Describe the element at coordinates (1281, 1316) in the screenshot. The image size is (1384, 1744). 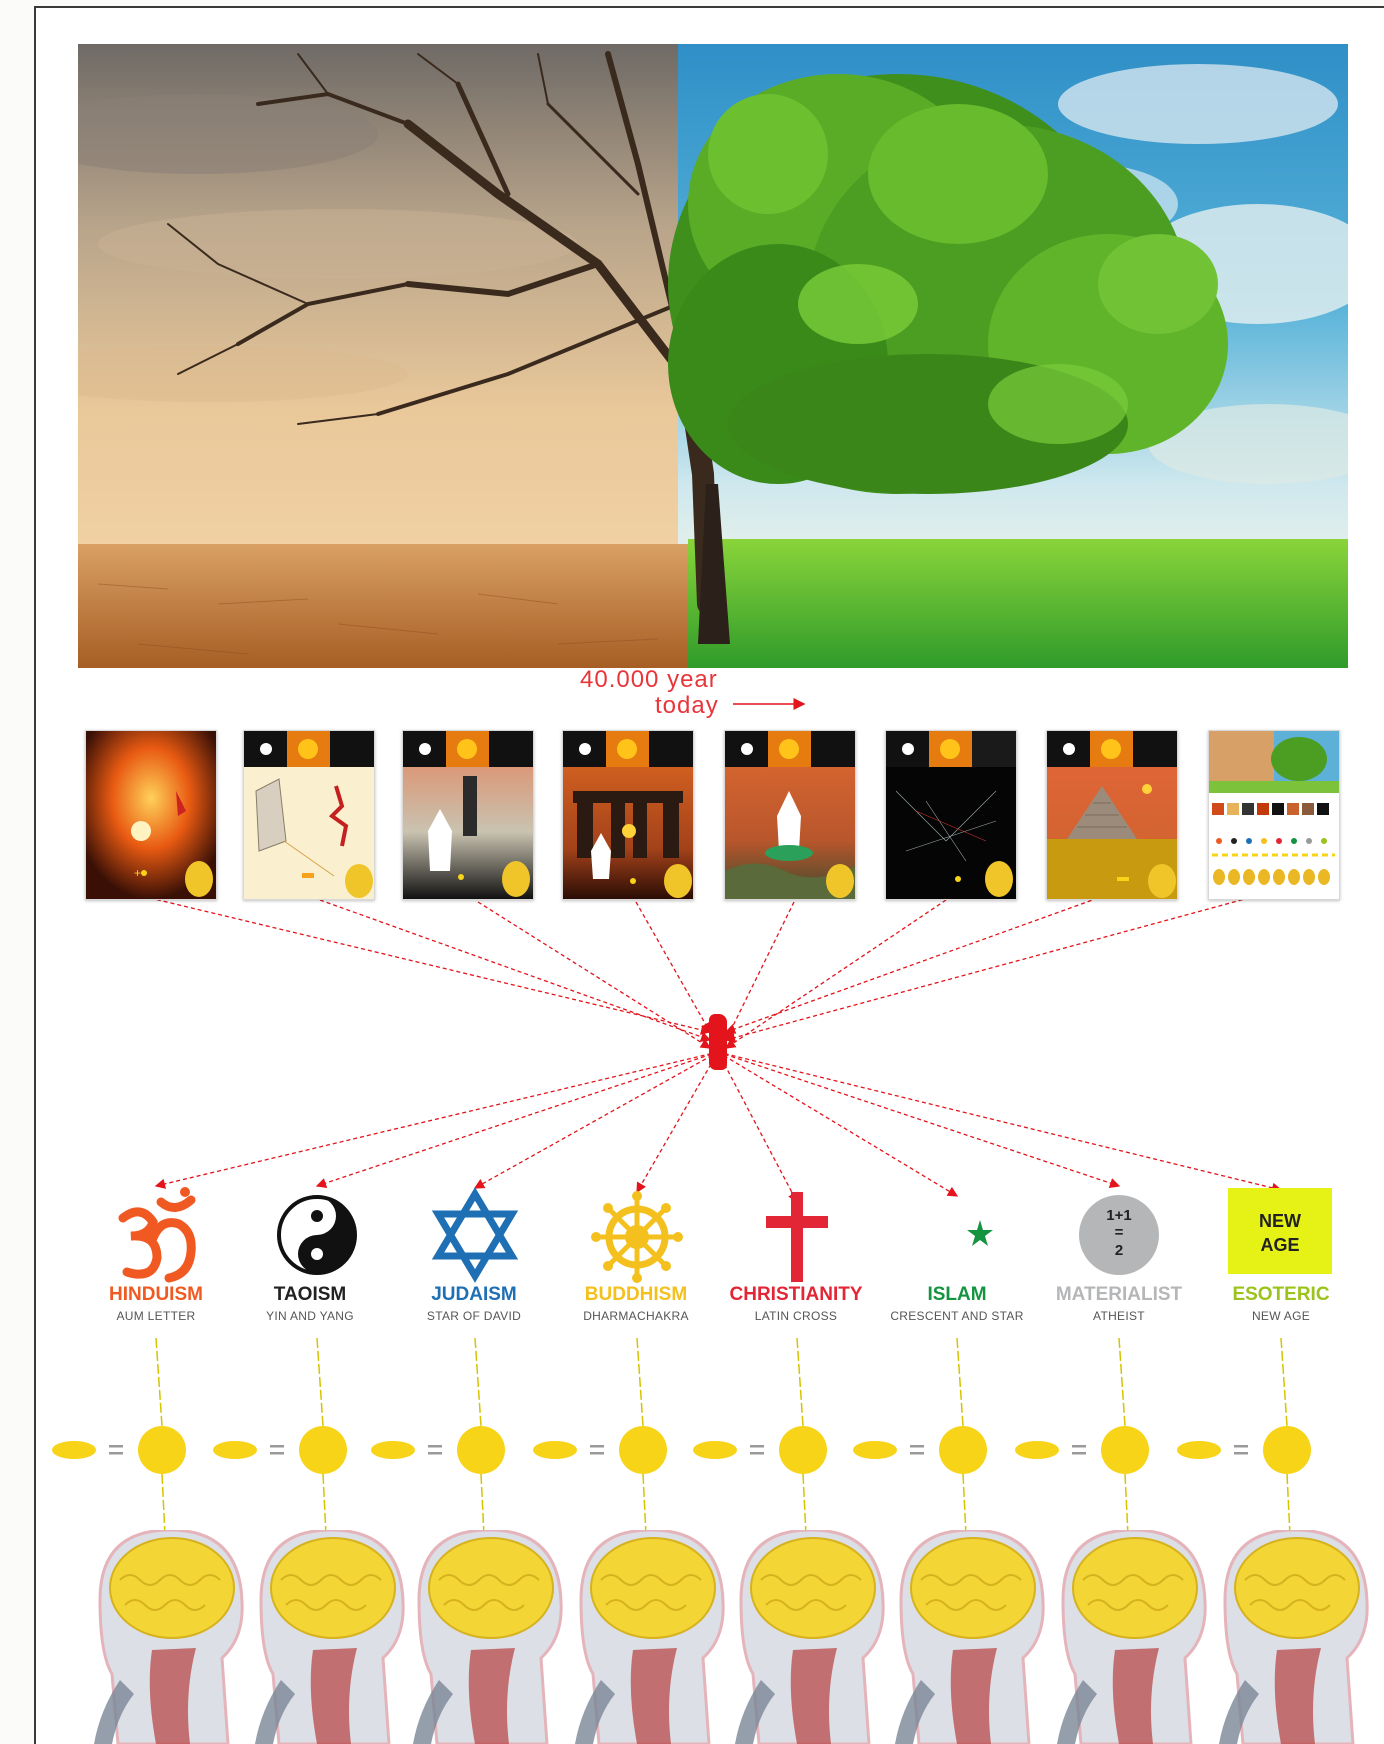
I see `esoteric-symbol-label: NEW AGE` at that location.